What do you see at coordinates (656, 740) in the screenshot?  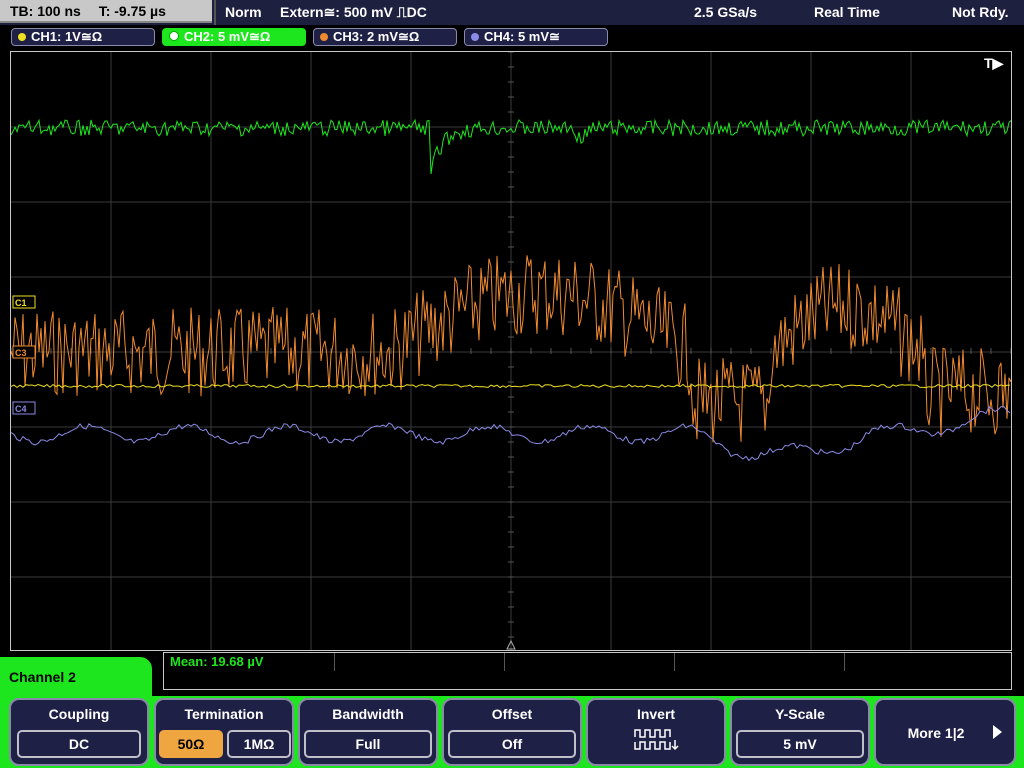 I see `square-wave-invert-icon` at bounding box center [656, 740].